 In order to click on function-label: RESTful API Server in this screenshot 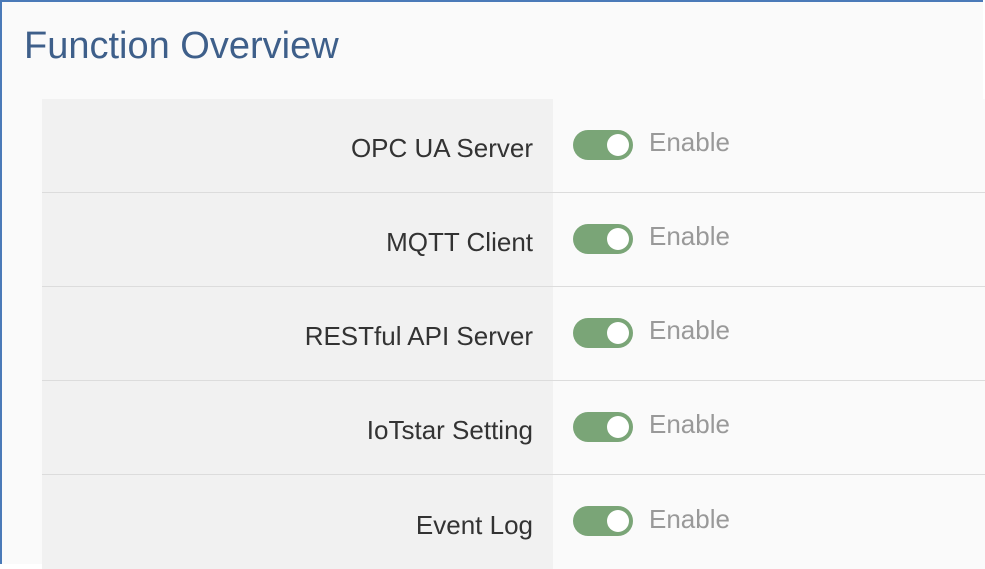, I will do `click(297, 333)`.